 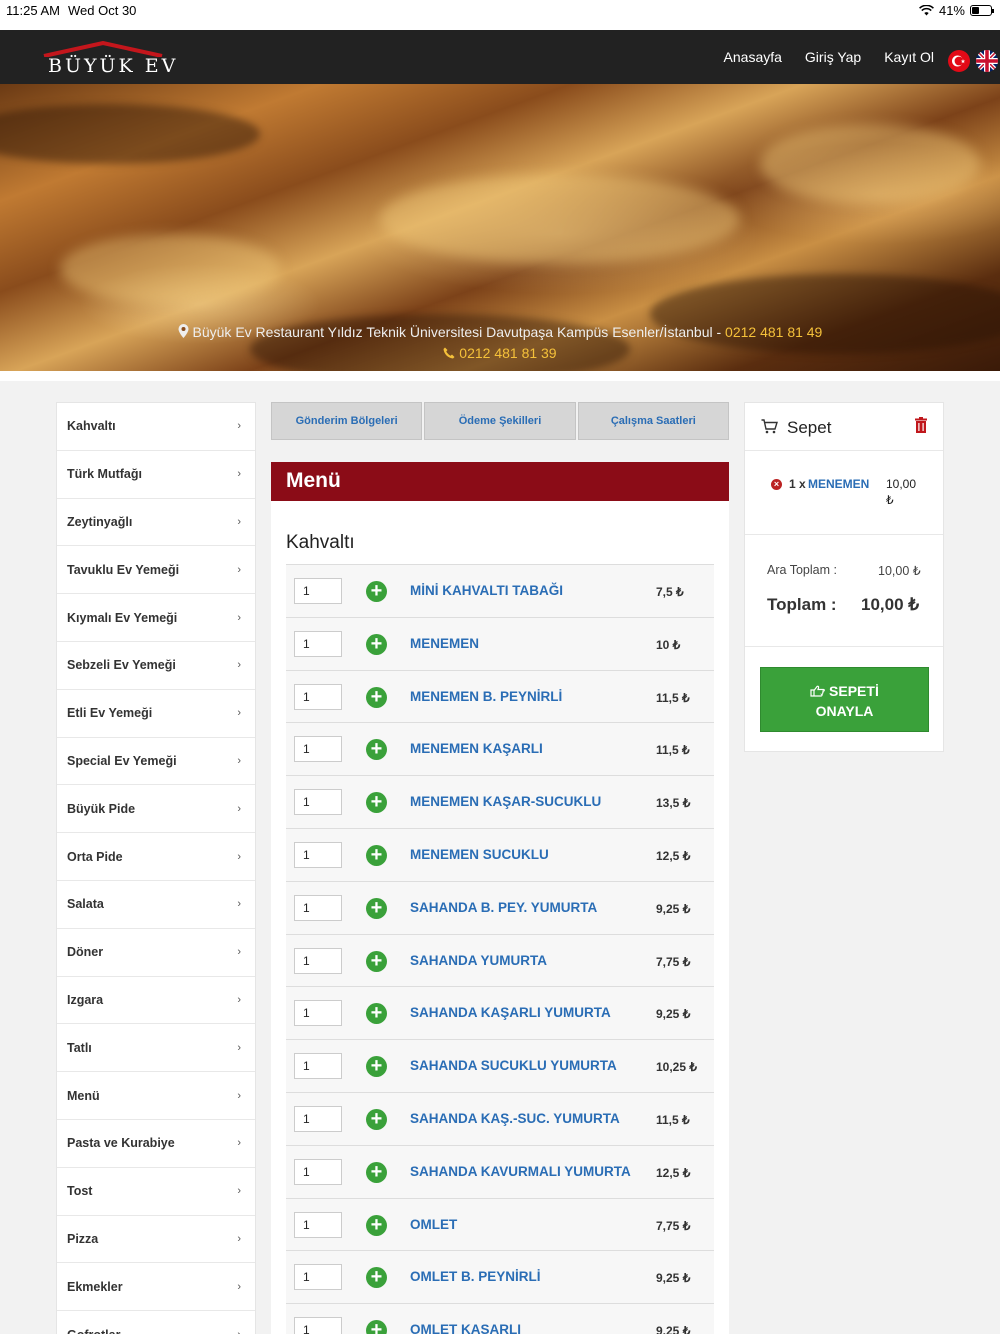 What do you see at coordinates (773, 332) in the screenshot?
I see `hero-address-phone: 0212 481 81 49` at bounding box center [773, 332].